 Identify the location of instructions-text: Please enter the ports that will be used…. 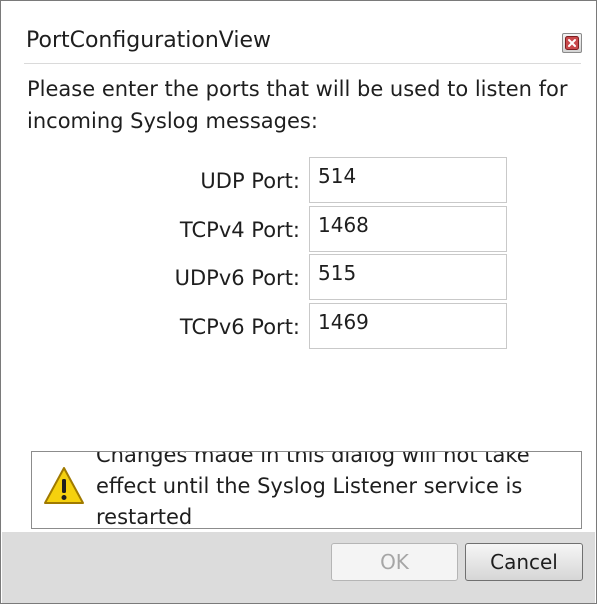
(297, 105).